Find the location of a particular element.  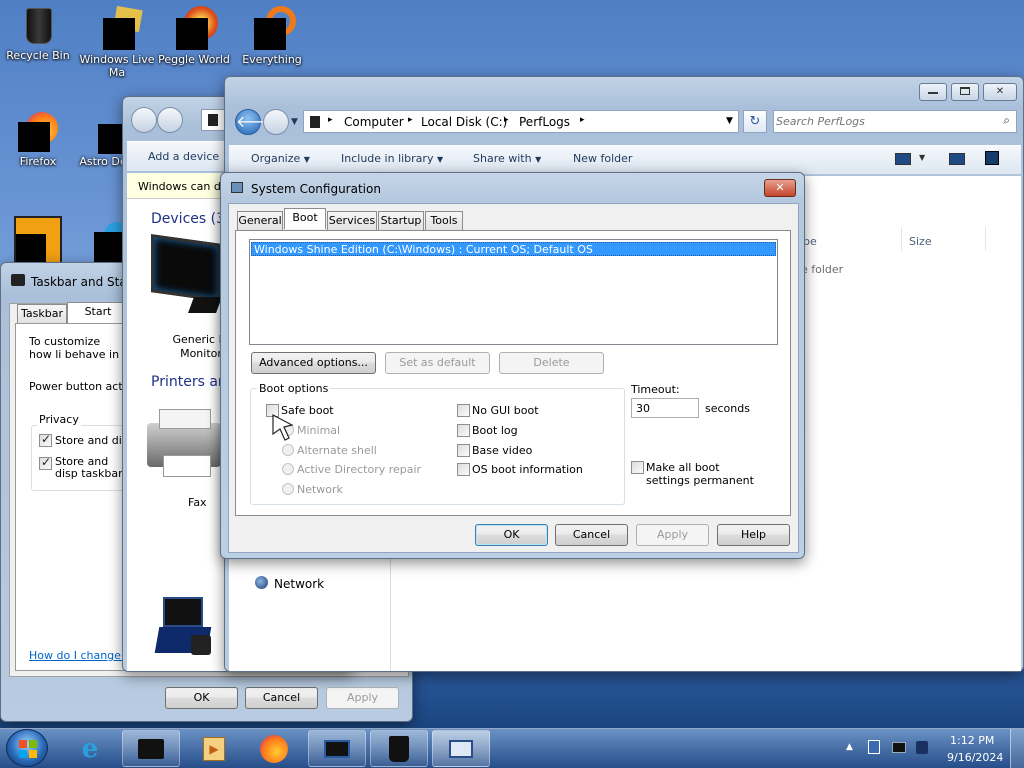

maximize-button is located at coordinates (965, 92).